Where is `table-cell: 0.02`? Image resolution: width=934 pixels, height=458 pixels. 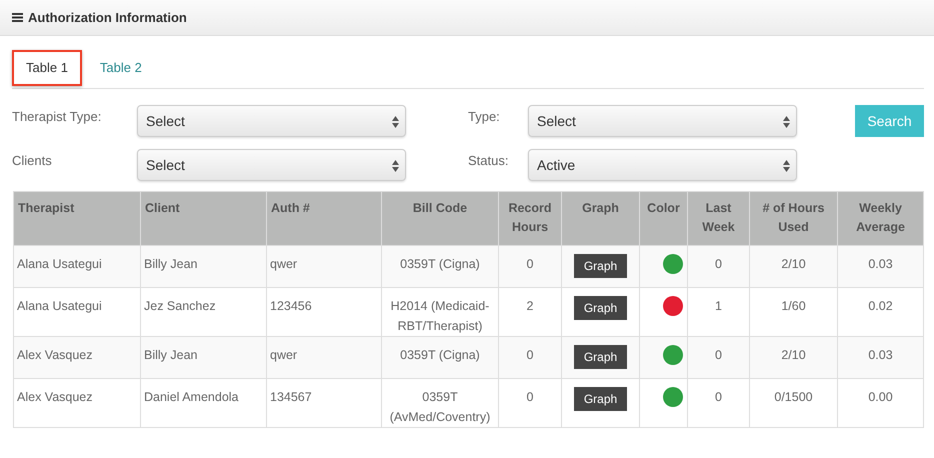 table-cell: 0.02 is located at coordinates (881, 312).